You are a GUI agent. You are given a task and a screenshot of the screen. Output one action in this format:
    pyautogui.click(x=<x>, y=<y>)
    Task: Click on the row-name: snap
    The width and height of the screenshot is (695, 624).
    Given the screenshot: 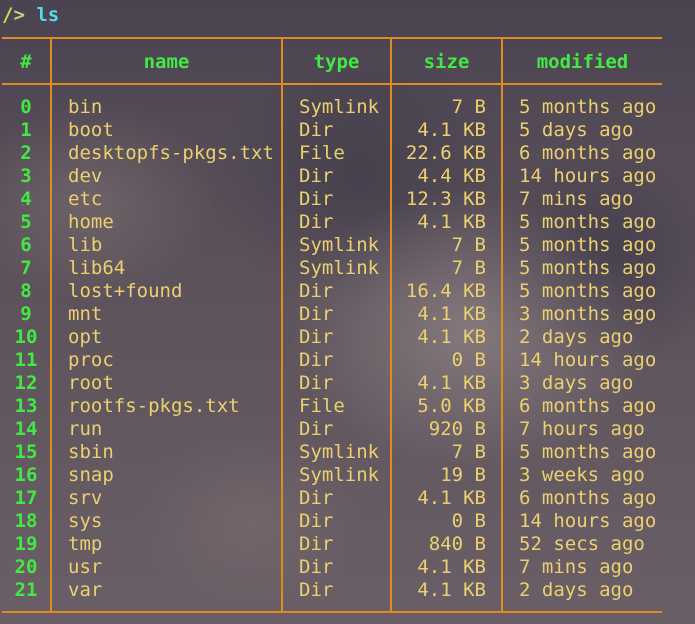 What is the action you would take?
    pyautogui.click(x=91, y=475)
    